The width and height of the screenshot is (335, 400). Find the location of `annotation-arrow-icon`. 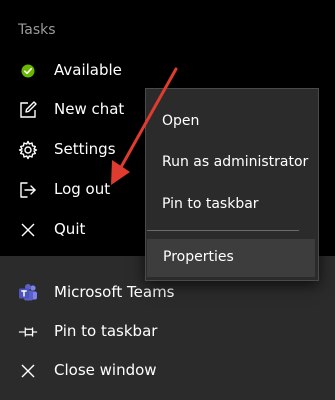

annotation-arrow-icon is located at coordinates (144, 126).